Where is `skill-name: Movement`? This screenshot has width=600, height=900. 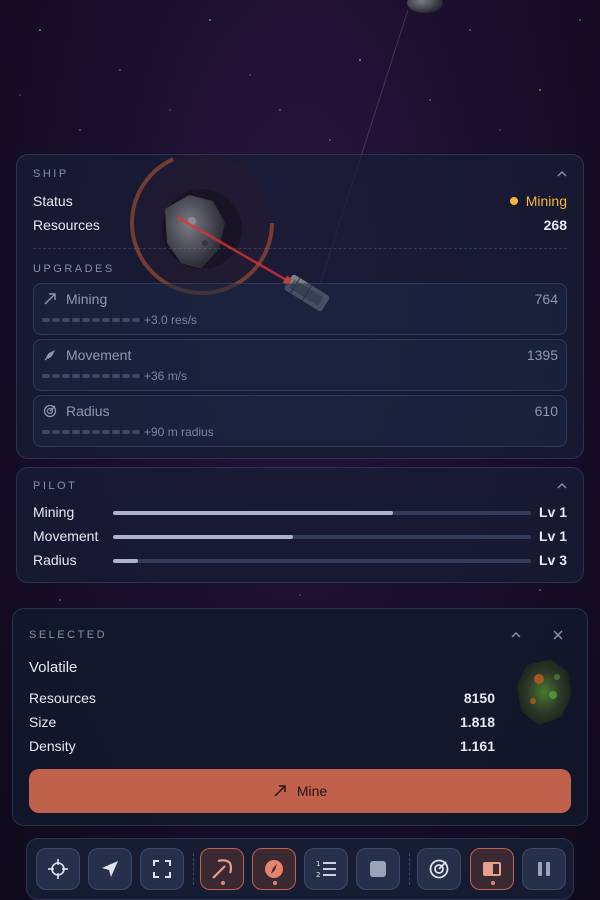 skill-name: Movement is located at coordinates (66, 536).